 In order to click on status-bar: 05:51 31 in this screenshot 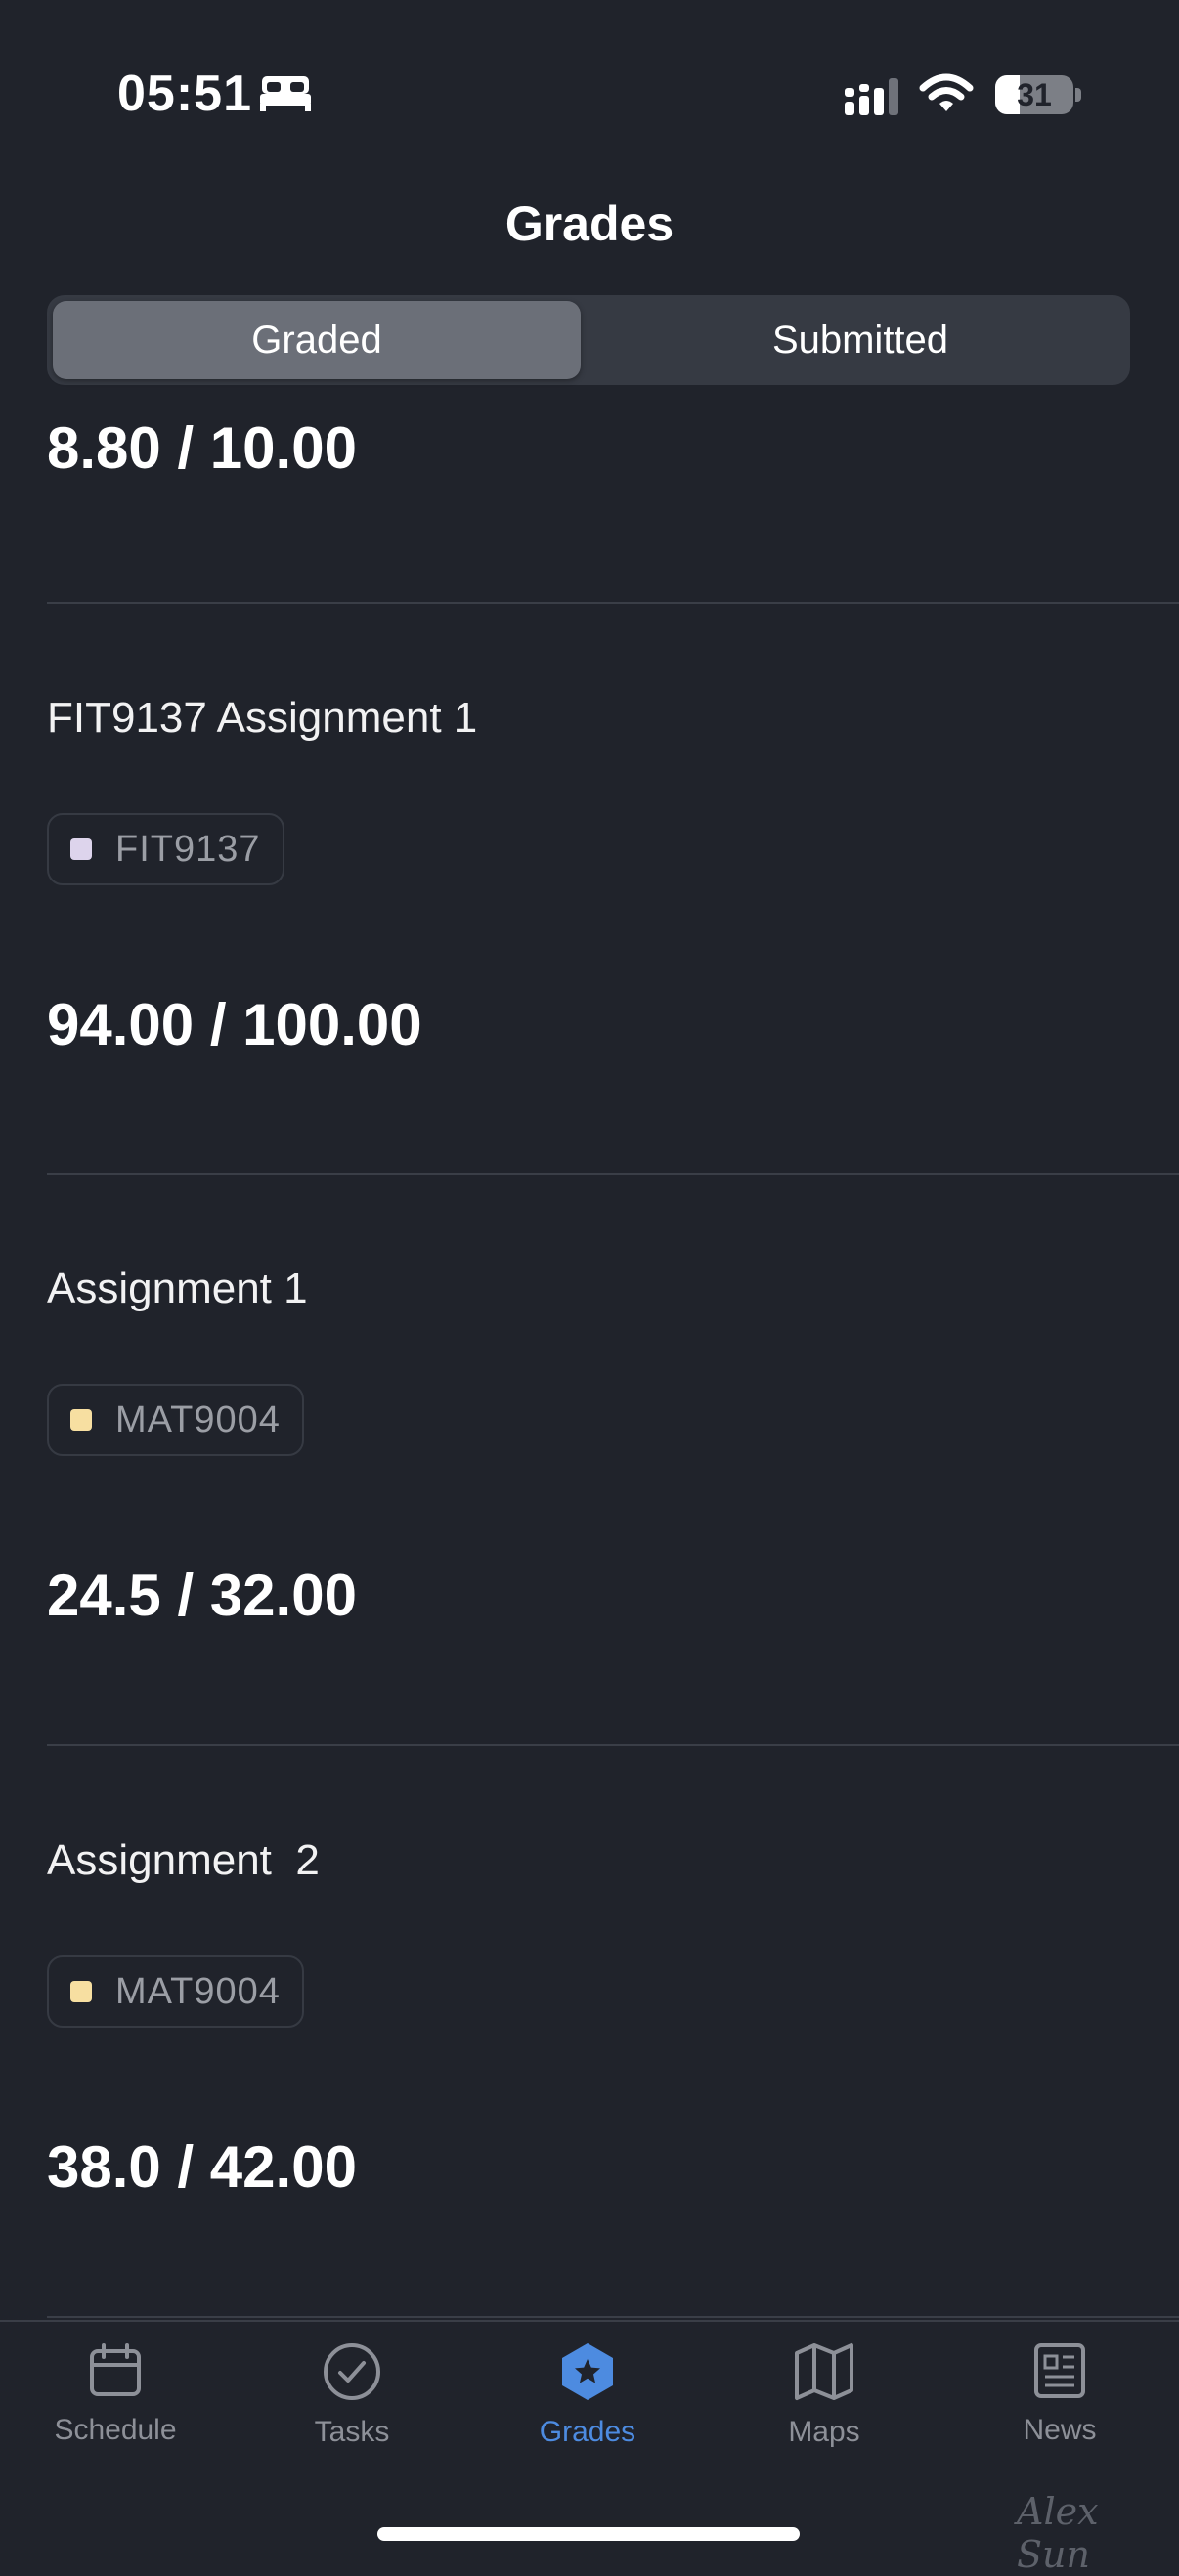, I will do `click(589, 97)`.